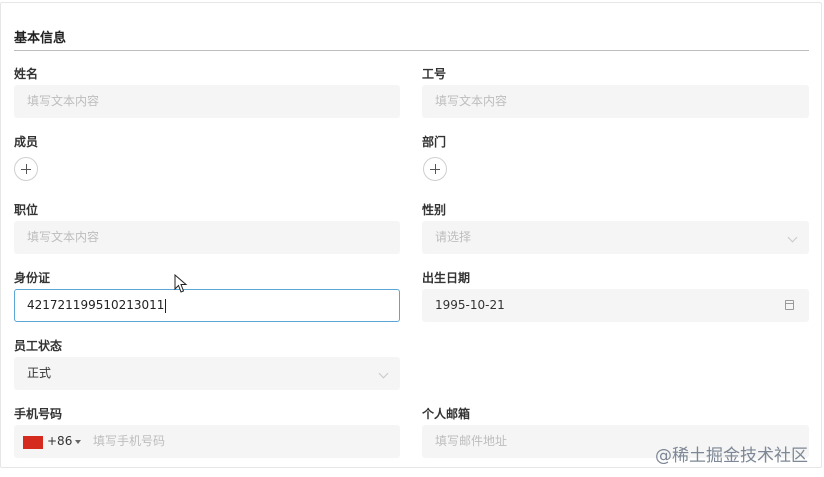 The height and width of the screenshot is (477, 824). Describe the element at coordinates (38, 346) in the screenshot. I see `status-label: 员工状态` at that location.